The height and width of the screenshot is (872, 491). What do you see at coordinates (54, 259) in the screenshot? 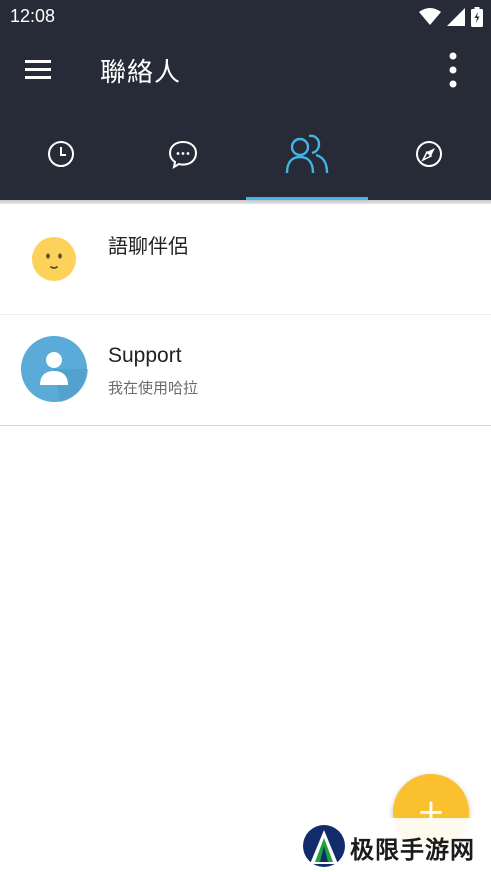
I see `neutral-face-icon` at bounding box center [54, 259].